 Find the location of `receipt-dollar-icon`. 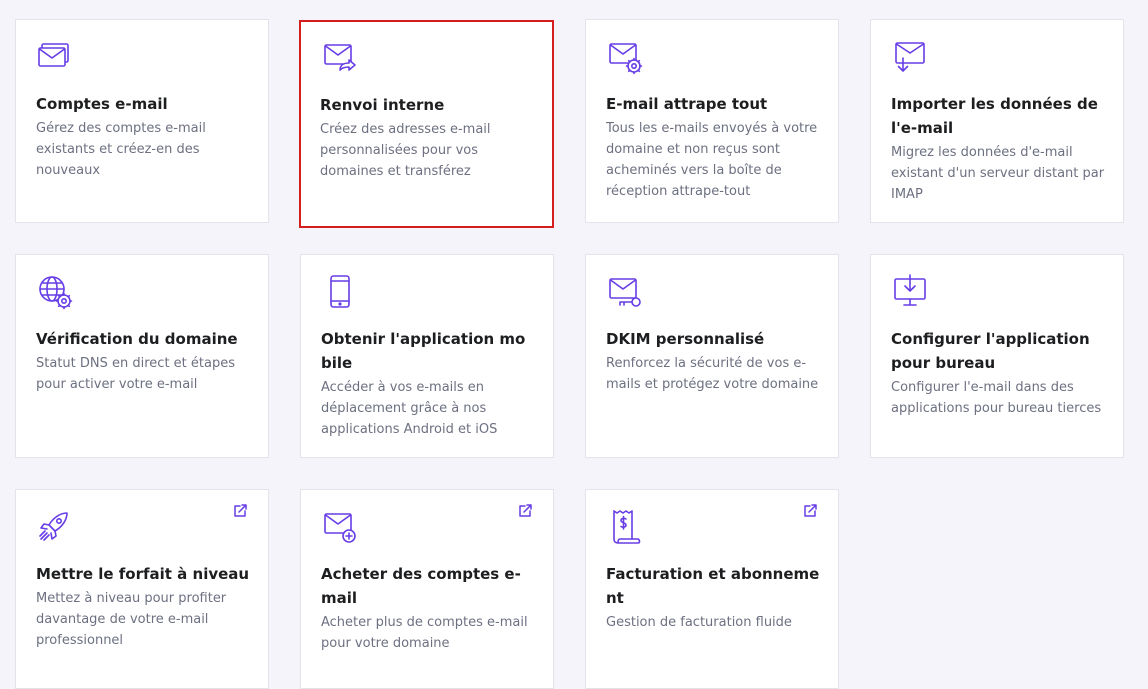

receipt-dollar-icon is located at coordinates (625, 527).